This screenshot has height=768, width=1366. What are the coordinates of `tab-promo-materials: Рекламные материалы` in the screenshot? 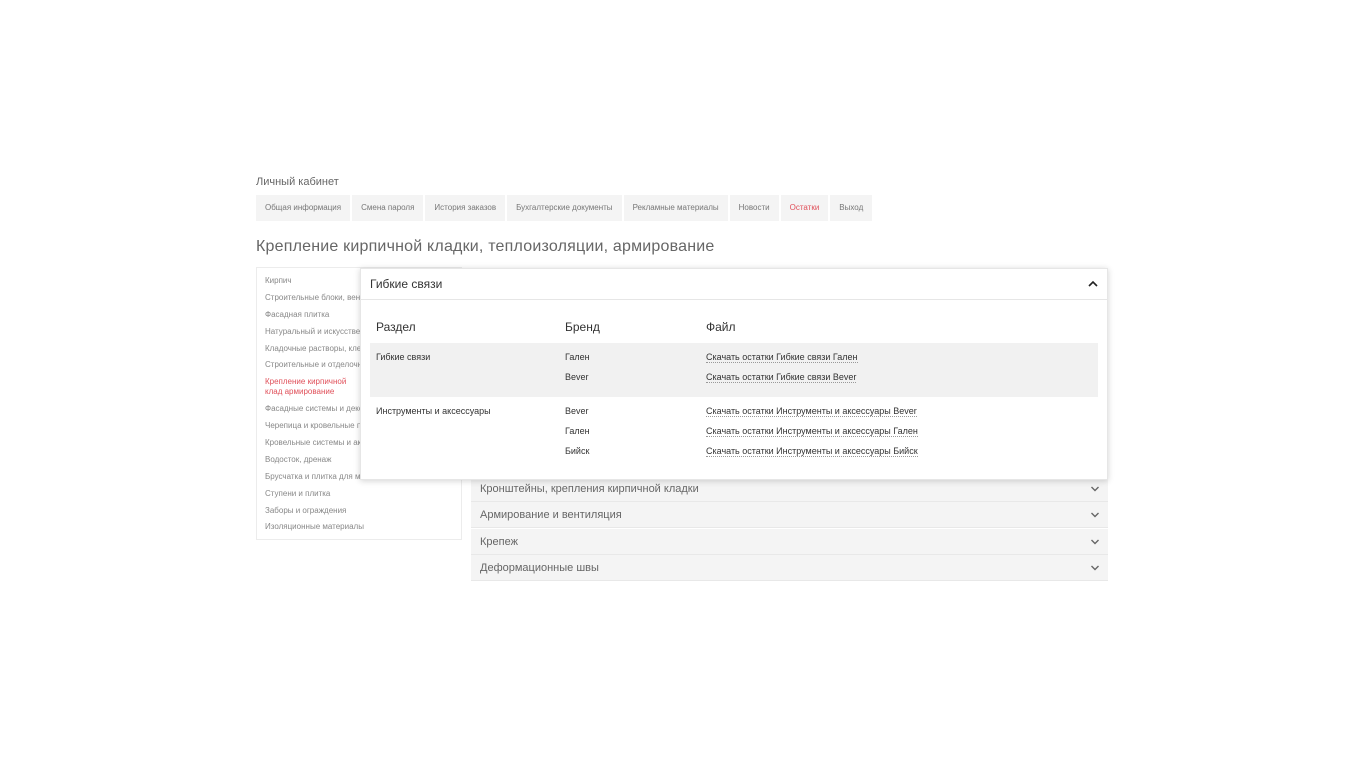 It's located at (675, 208).